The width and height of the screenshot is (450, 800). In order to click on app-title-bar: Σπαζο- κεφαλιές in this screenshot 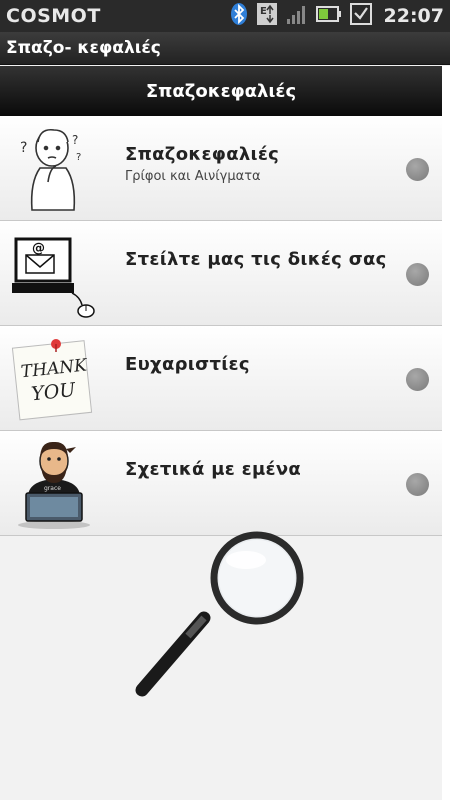, I will do `click(225, 48)`.